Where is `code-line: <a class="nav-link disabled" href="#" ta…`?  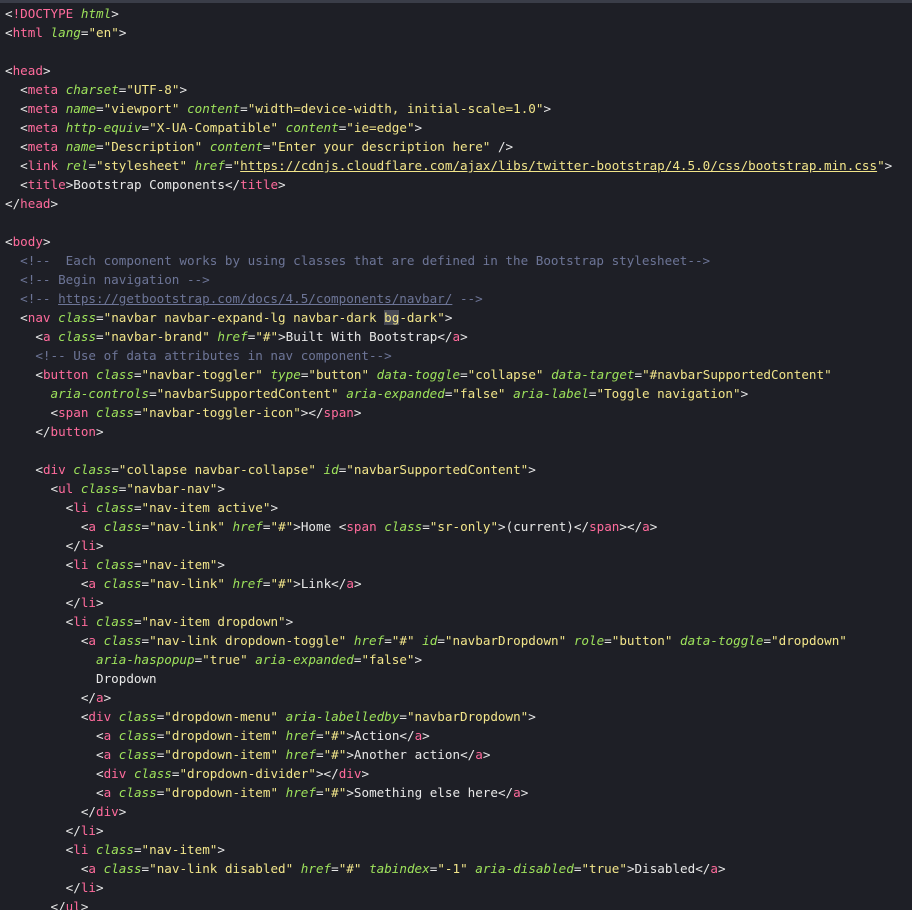
code-line: <a class="nav-link disabled" href="#" ta… is located at coordinates (448, 868).